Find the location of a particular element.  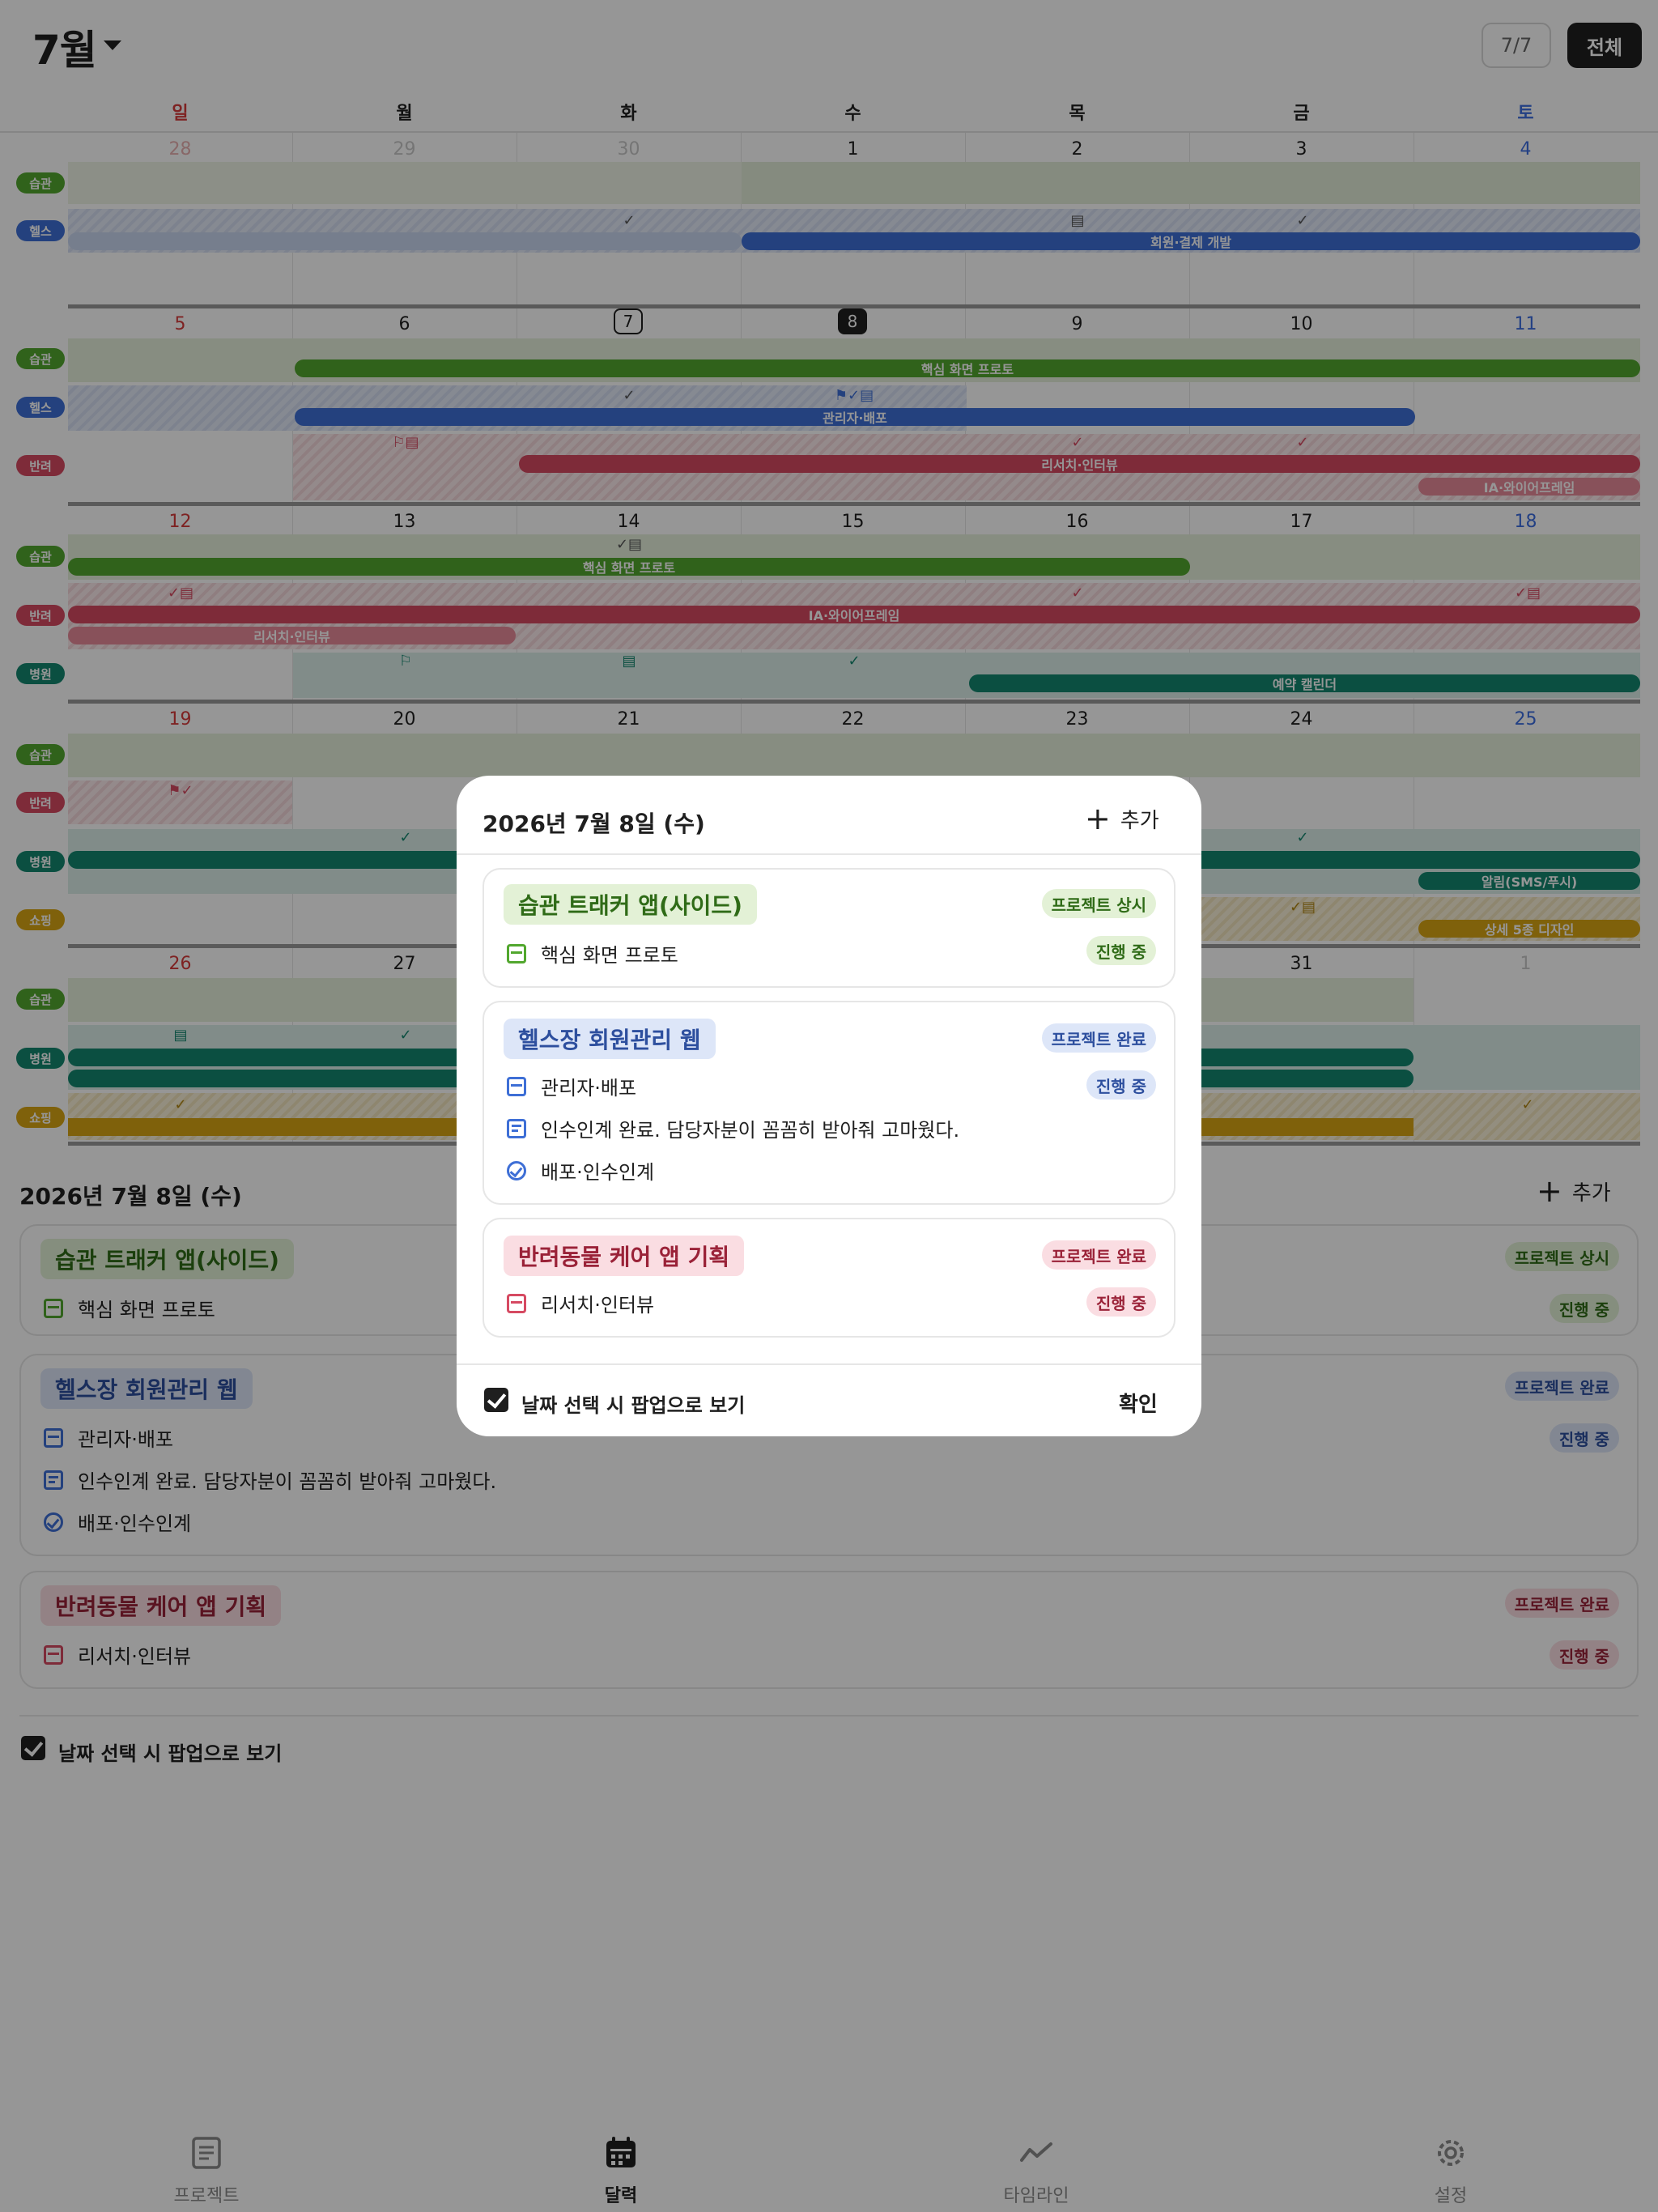

popup-toggle-checkbox is located at coordinates (496, 1400).